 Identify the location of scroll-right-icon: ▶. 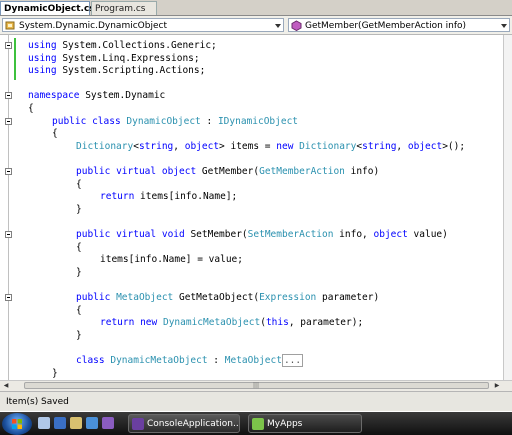
(497, 386).